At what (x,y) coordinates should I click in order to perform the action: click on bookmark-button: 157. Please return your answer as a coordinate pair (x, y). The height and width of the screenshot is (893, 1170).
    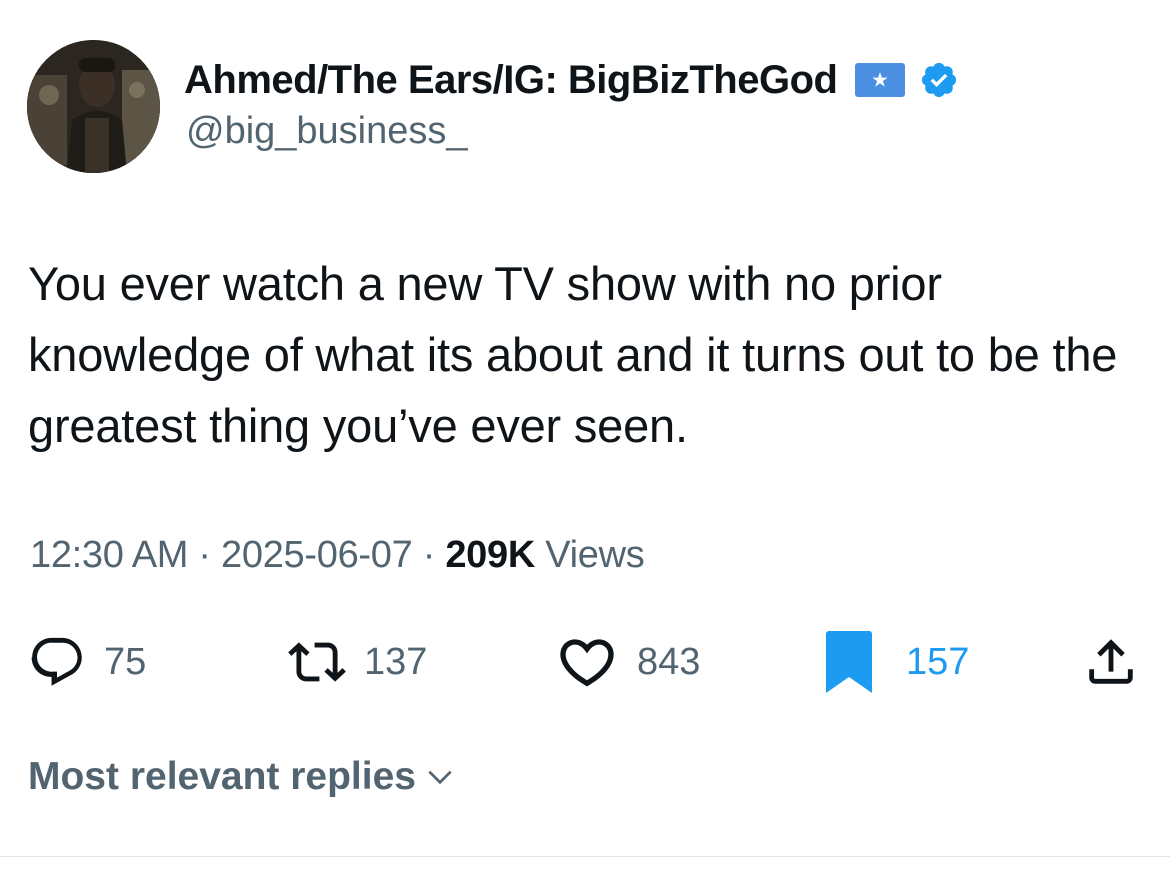
    Looking at the image, I should click on (897, 662).